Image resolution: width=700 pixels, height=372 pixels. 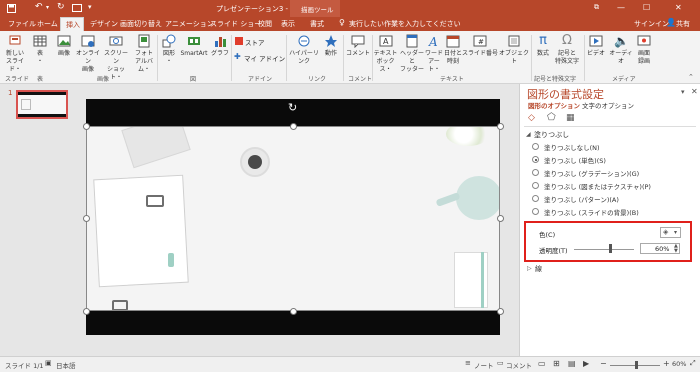 What do you see at coordinates (591, 212) in the screenshot?
I see `fill-option-background: 塗りつぶし (スライドの背景)(B)` at bounding box center [591, 212].